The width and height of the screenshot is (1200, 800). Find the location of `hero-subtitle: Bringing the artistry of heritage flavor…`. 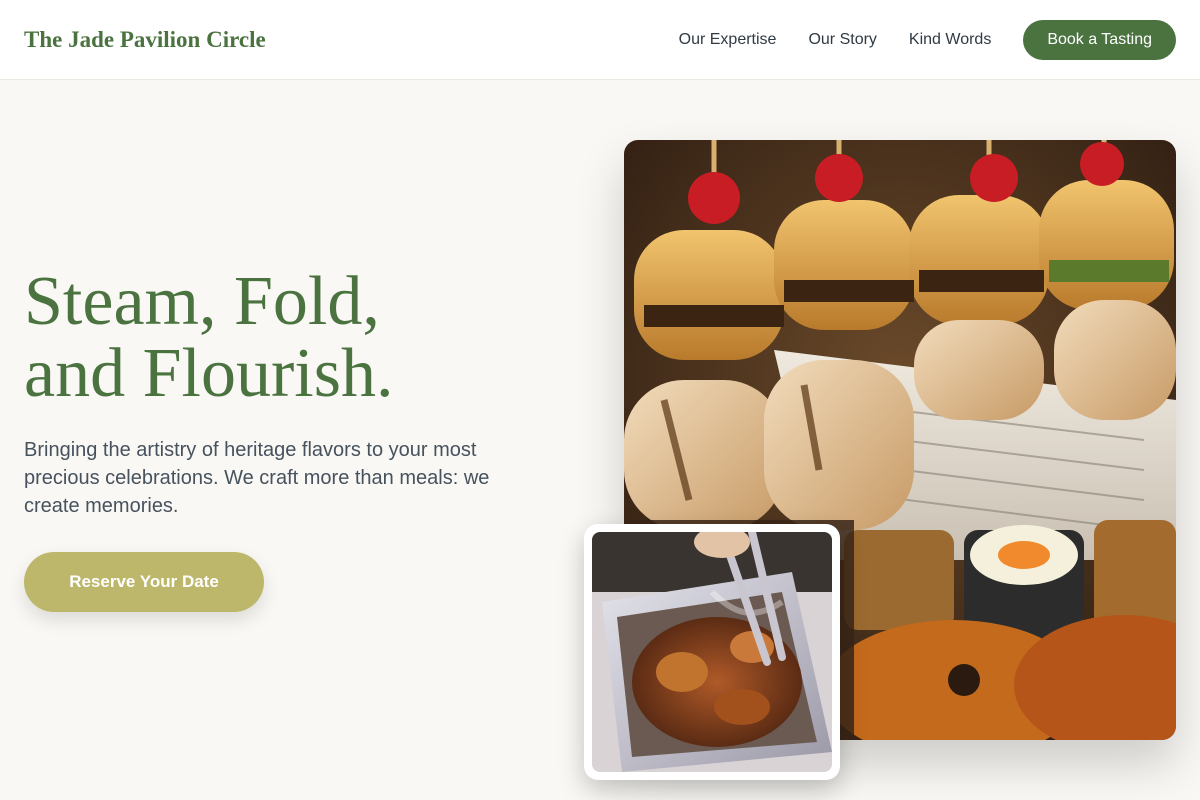

hero-subtitle: Bringing the artistry of heritage flavor… is located at coordinates (257, 478).